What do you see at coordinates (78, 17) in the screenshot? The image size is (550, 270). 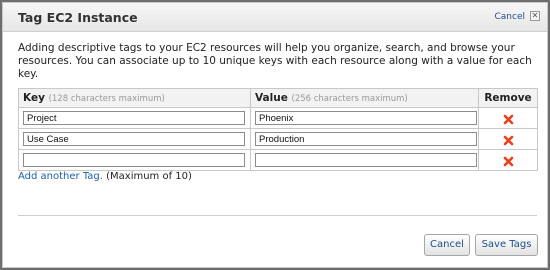 I see `dialog-title: Tag EC2 Instance` at bounding box center [78, 17].